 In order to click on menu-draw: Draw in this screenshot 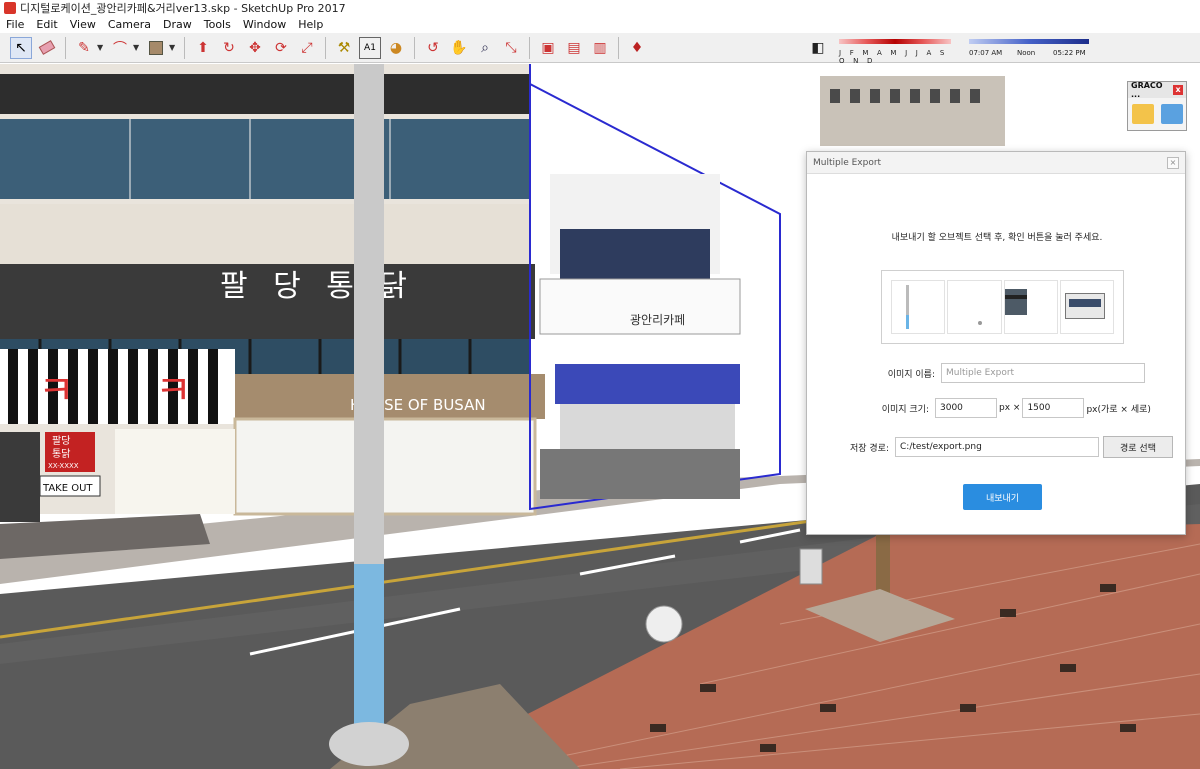, I will do `click(177, 24)`.